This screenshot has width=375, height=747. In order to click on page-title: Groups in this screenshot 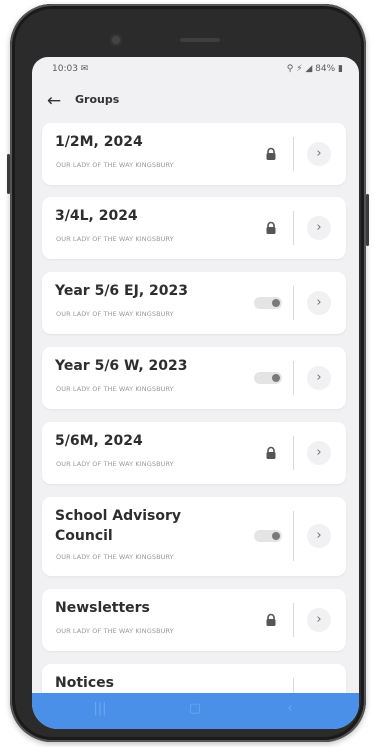, I will do `click(97, 99)`.